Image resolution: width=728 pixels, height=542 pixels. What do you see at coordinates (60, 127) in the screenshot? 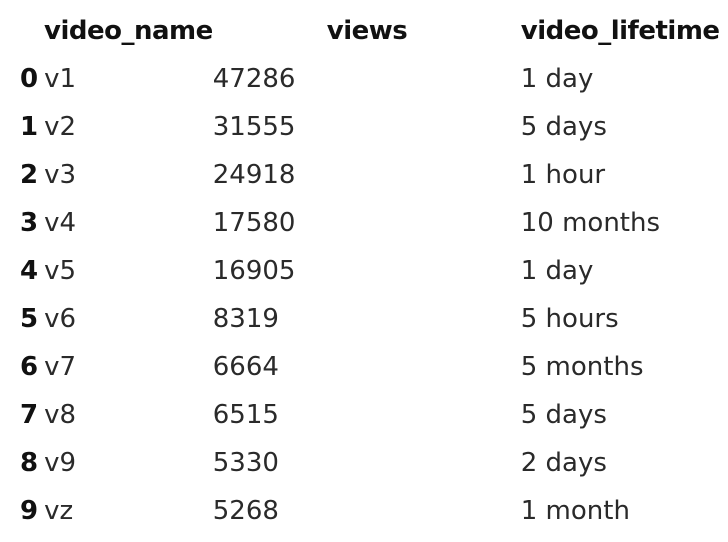
I see `cell-video-name: v2` at bounding box center [60, 127].